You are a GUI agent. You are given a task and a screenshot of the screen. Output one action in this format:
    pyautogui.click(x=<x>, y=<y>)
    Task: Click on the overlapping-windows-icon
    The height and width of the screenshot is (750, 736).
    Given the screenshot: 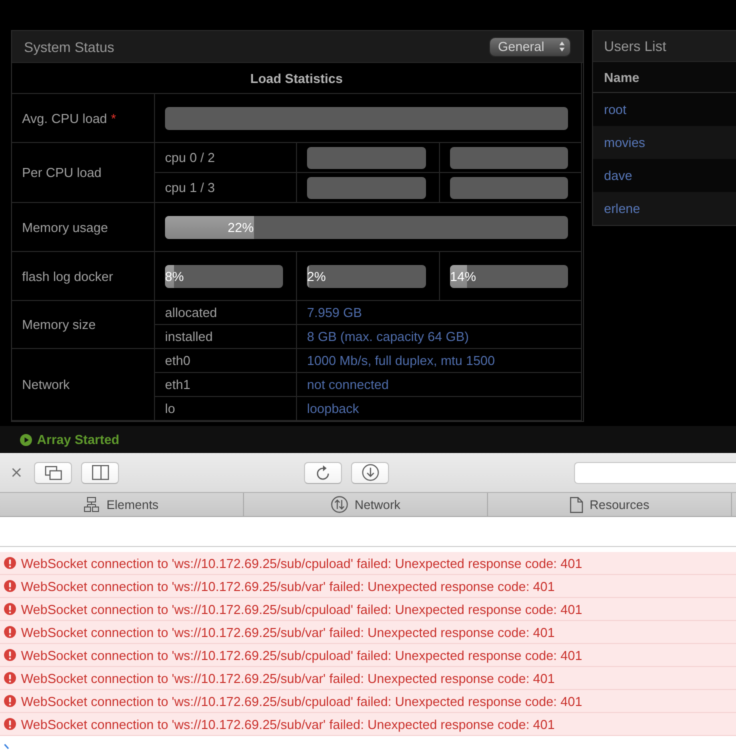 What is the action you would take?
    pyautogui.click(x=53, y=473)
    